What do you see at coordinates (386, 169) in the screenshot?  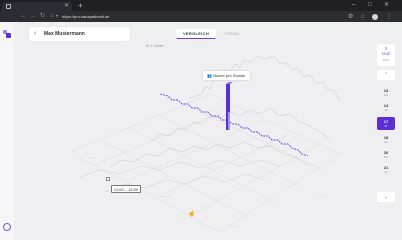 I see `day-item: 21 Di` at bounding box center [386, 169].